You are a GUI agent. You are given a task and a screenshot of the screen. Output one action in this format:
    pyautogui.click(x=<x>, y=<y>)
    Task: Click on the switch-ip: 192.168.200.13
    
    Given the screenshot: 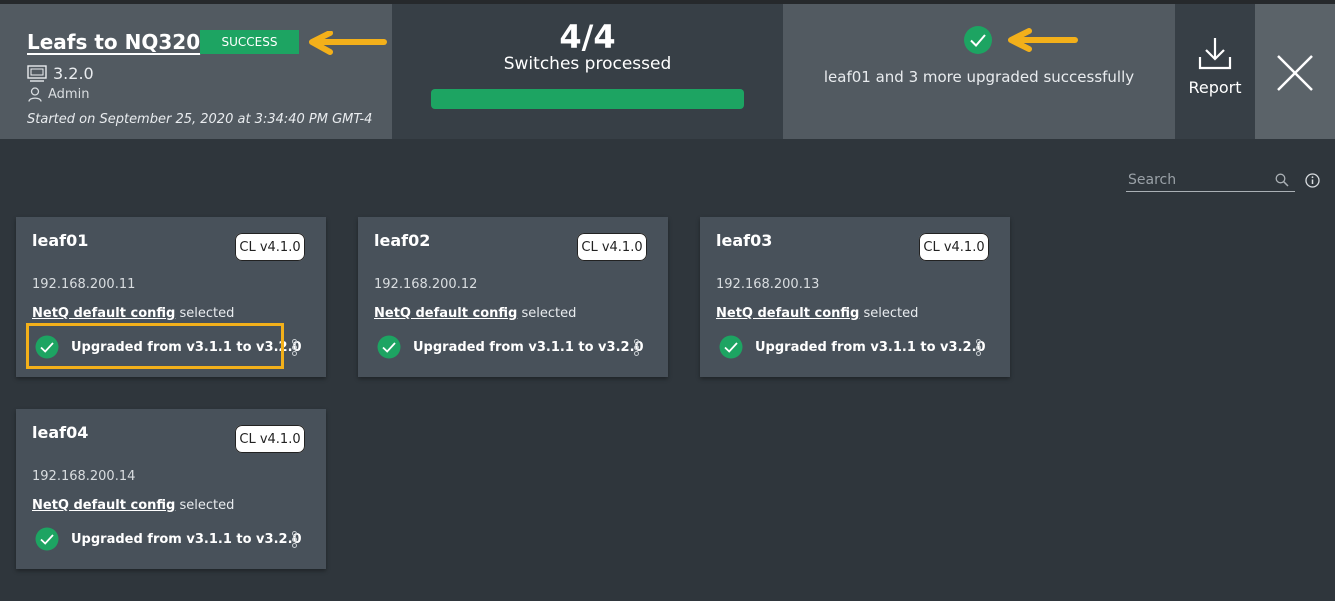 What is the action you would take?
    pyautogui.click(x=768, y=284)
    